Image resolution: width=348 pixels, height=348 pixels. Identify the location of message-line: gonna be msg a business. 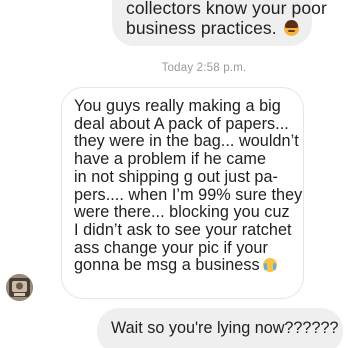
(184, 265).